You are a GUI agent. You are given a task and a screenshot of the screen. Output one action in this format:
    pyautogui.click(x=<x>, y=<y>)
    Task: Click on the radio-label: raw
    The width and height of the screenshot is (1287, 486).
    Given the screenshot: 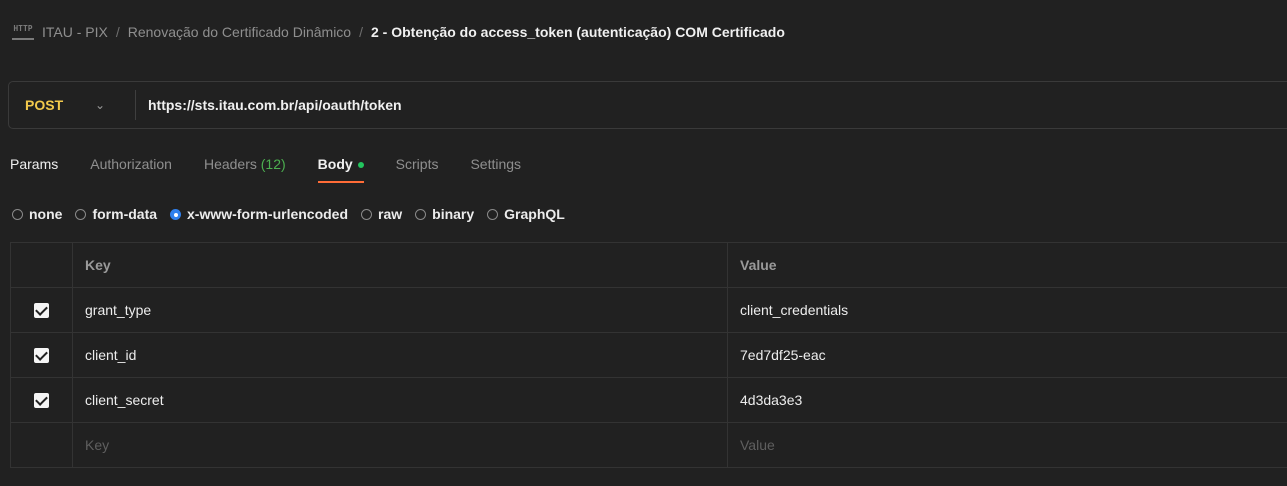 What is the action you would take?
    pyautogui.click(x=390, y=214)
    